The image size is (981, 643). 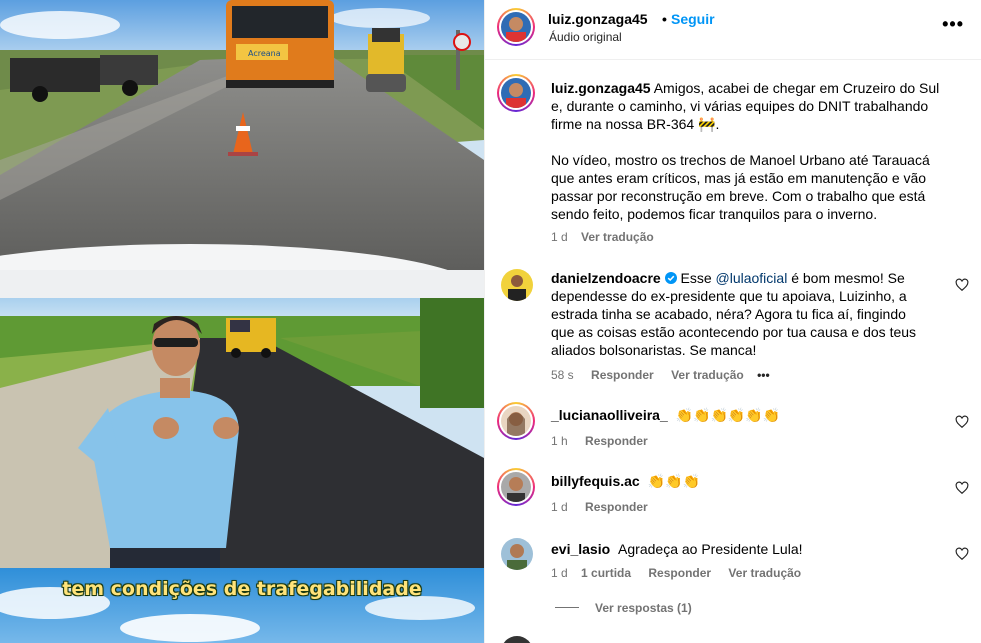 I want to click on comment-text: aliados bolsonaristas. Se manca!, so click(x=654, y=350).